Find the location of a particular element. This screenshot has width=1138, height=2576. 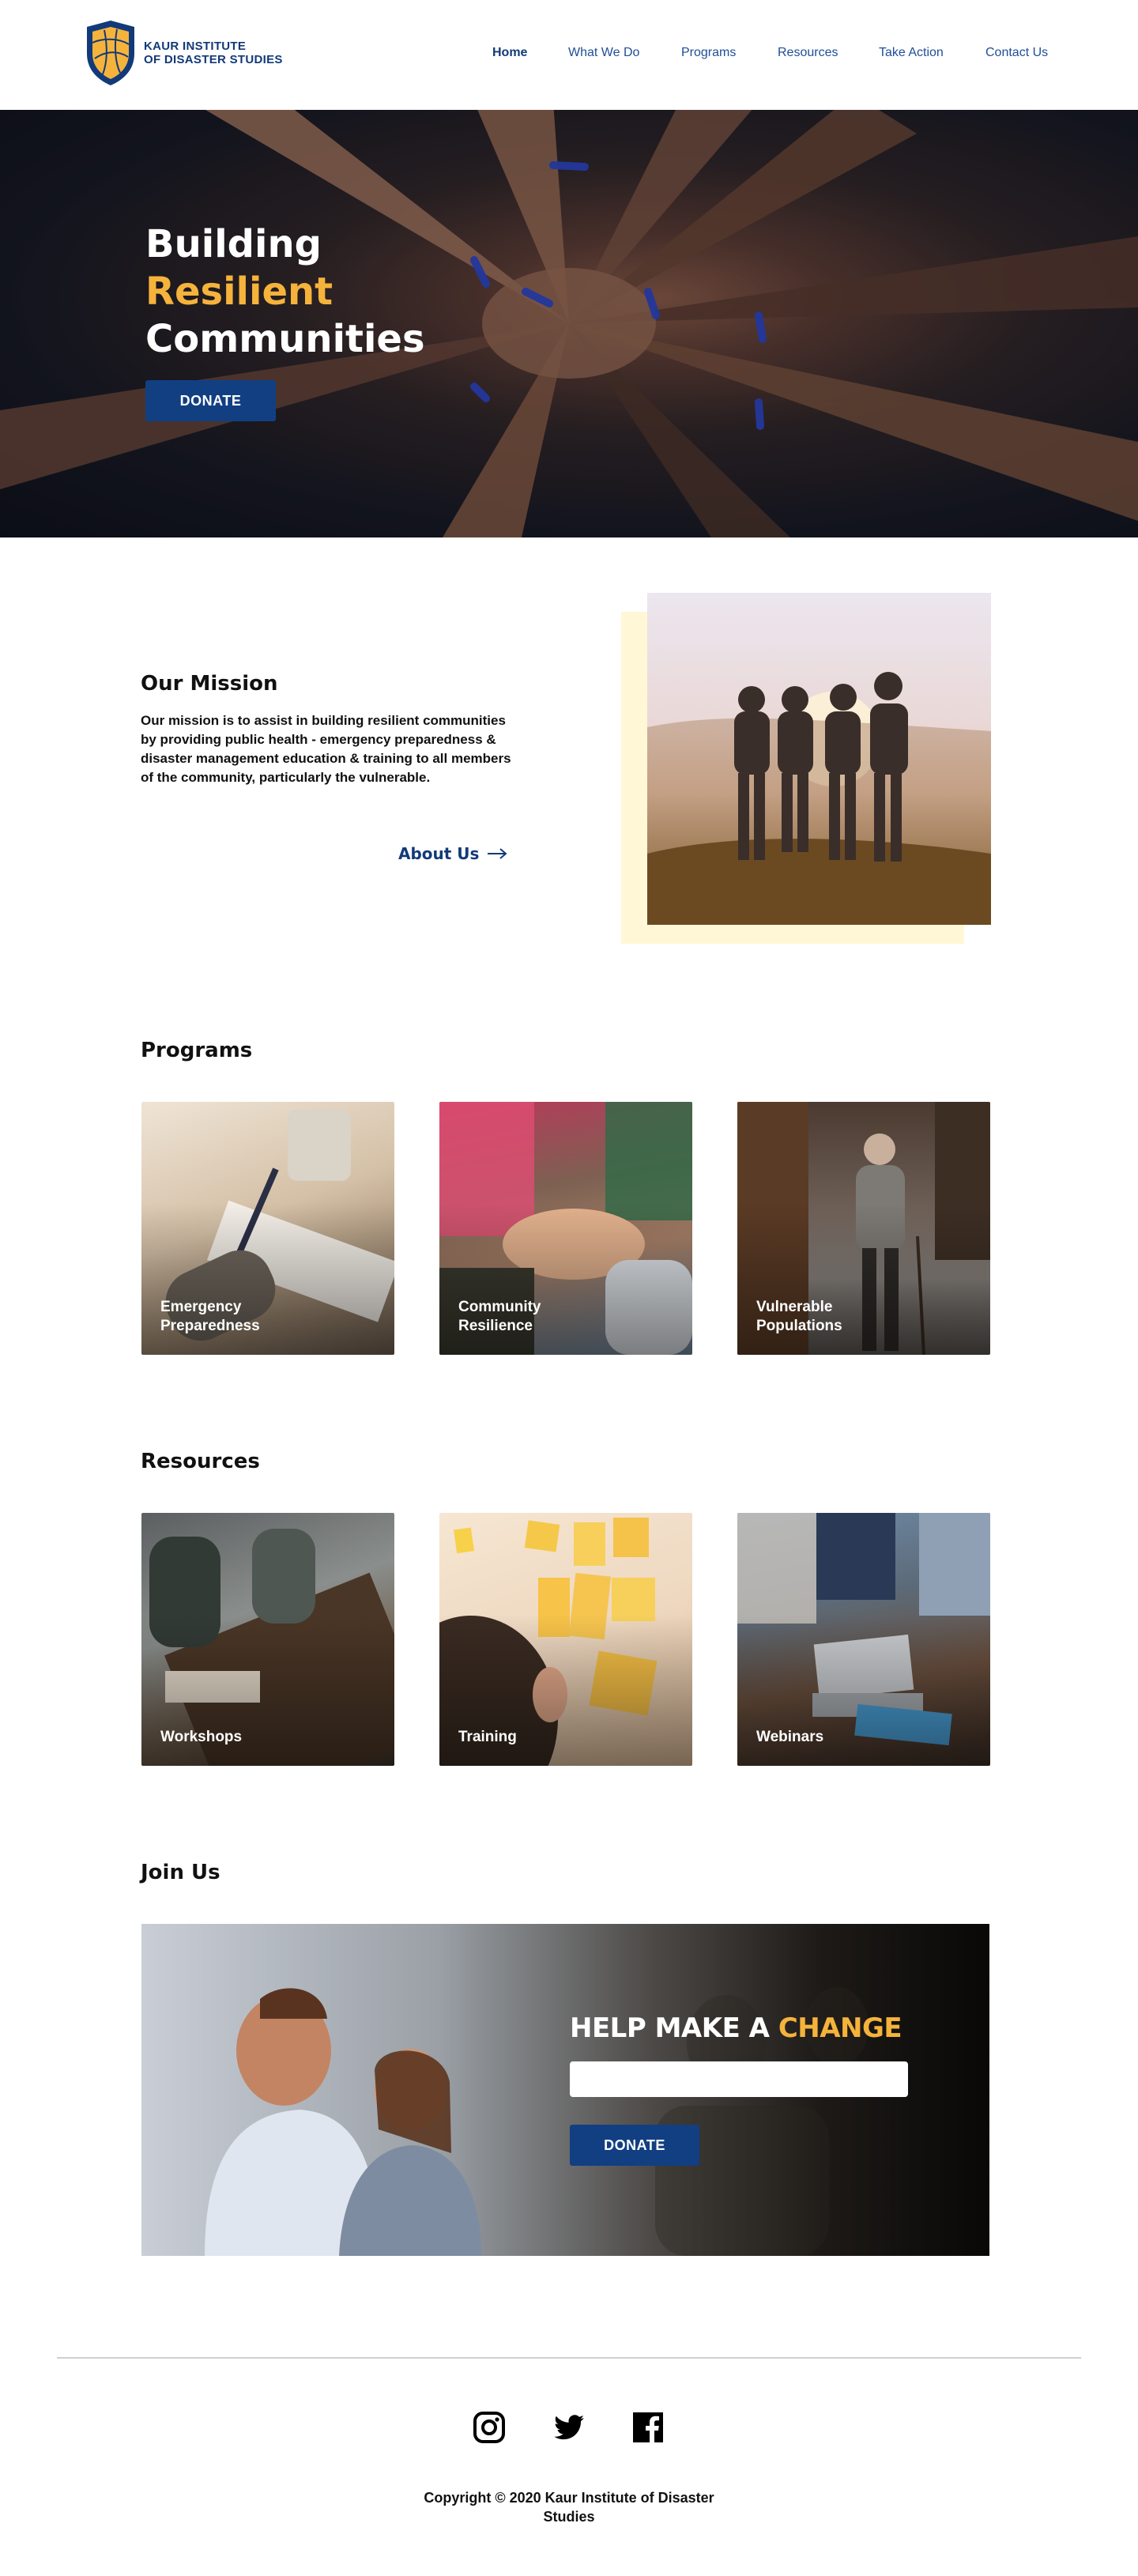

resources-title: Resources is located at coordinates (200, 1461).